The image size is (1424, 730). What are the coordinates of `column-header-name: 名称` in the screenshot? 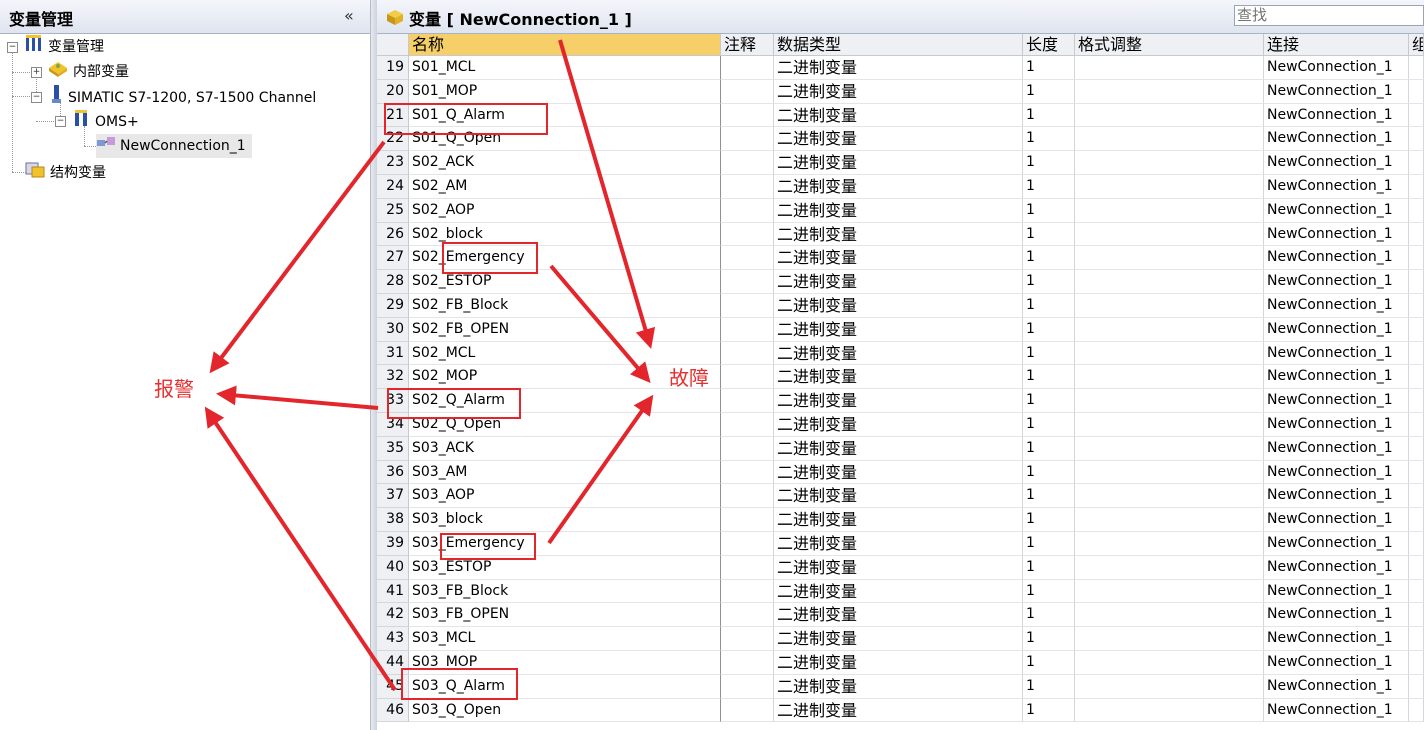 It's located at (565, 45).